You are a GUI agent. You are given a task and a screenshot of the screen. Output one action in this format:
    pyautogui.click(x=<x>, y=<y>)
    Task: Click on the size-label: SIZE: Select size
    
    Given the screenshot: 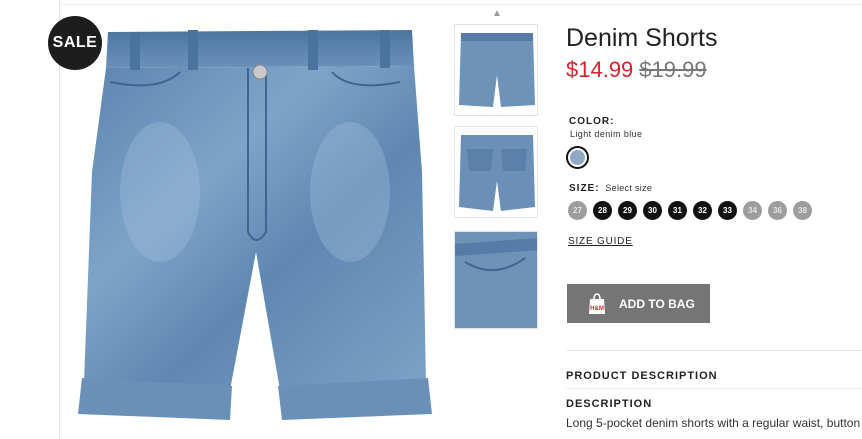 What is the action you would take?
    pyautogui.click(x=610, y=188)
    